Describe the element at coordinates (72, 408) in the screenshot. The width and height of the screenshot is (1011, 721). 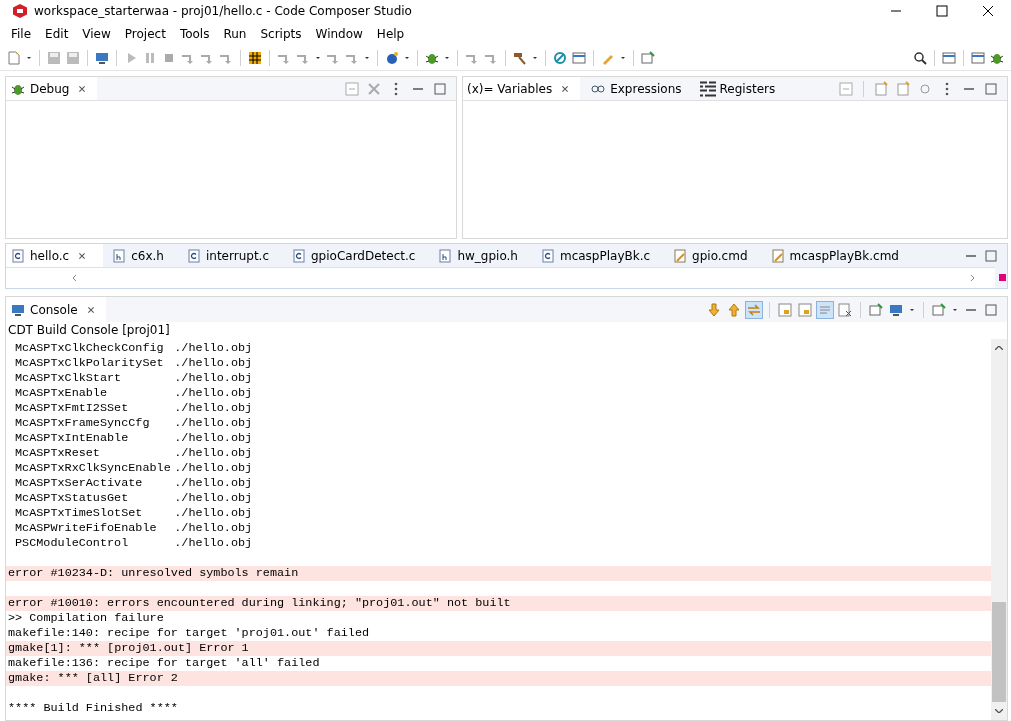
I see `symbol-name: McASPTxFmtI2SSet` at that location.